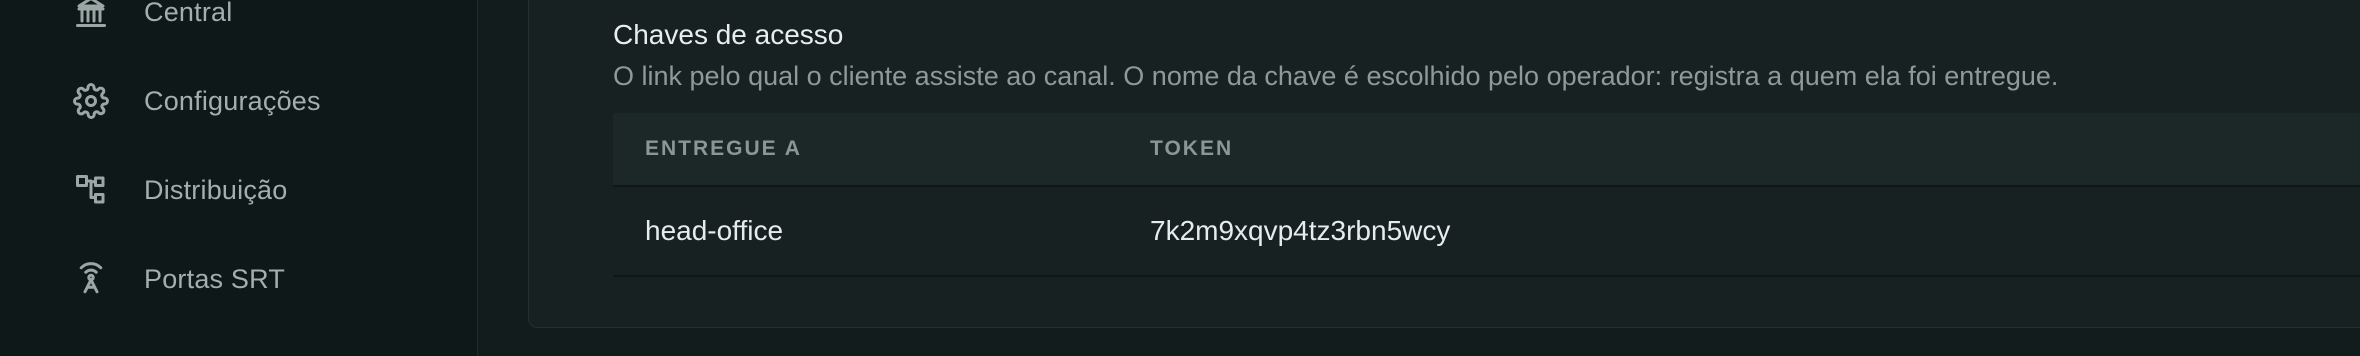 The image size is (2360, 356). Describe the element at coordinates (232, 100) in the screenshot. I see `sidebar-item-label: Configurações` at that location.